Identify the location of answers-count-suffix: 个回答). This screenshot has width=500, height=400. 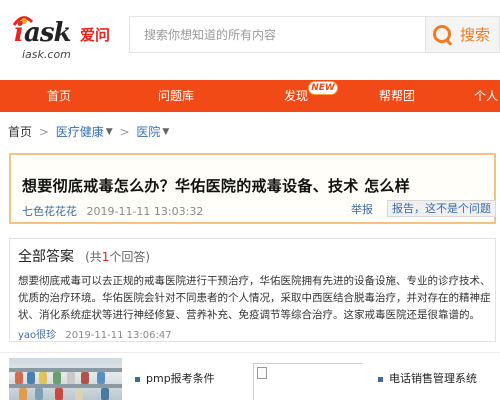
(130, 257).